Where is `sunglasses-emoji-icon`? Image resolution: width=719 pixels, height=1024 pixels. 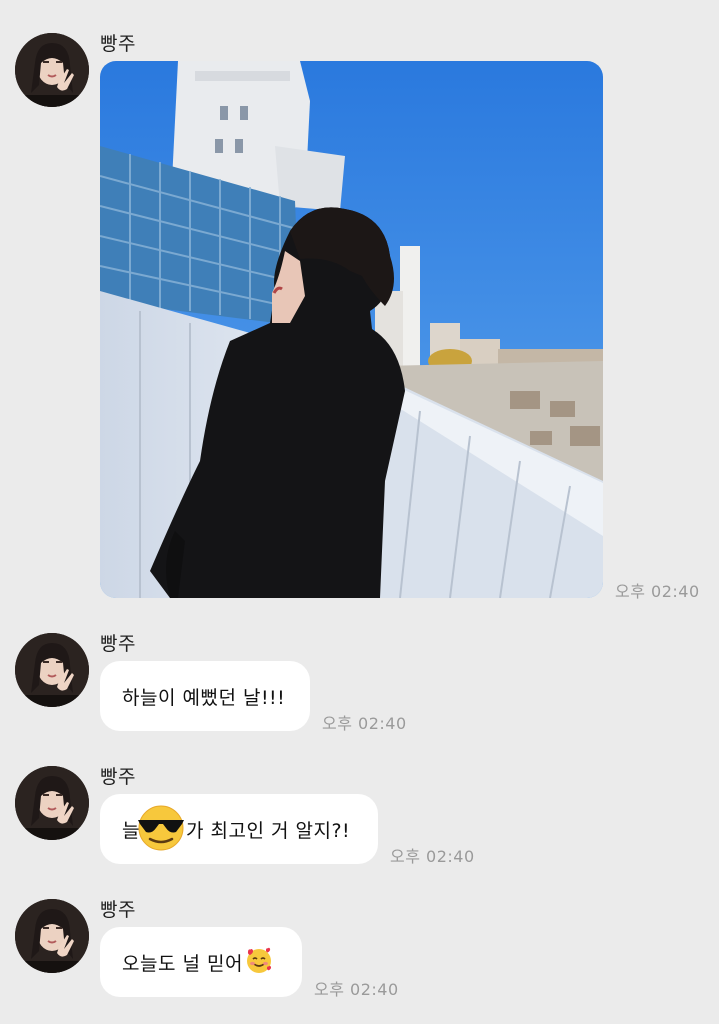
sunglasses-emoji-icon is located at coordinates (161, 829).